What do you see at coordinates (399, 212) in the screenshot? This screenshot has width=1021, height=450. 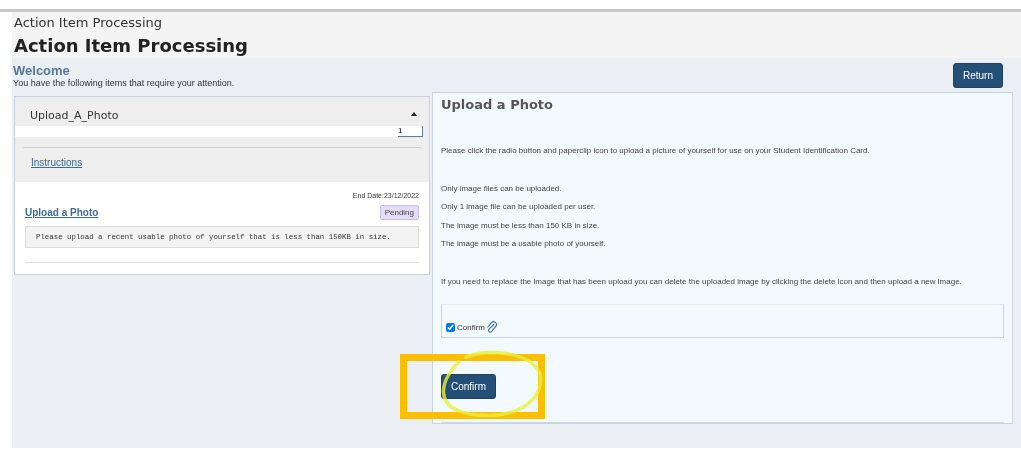 I see `status-badge: Pending` at bounding box center [399, 212].